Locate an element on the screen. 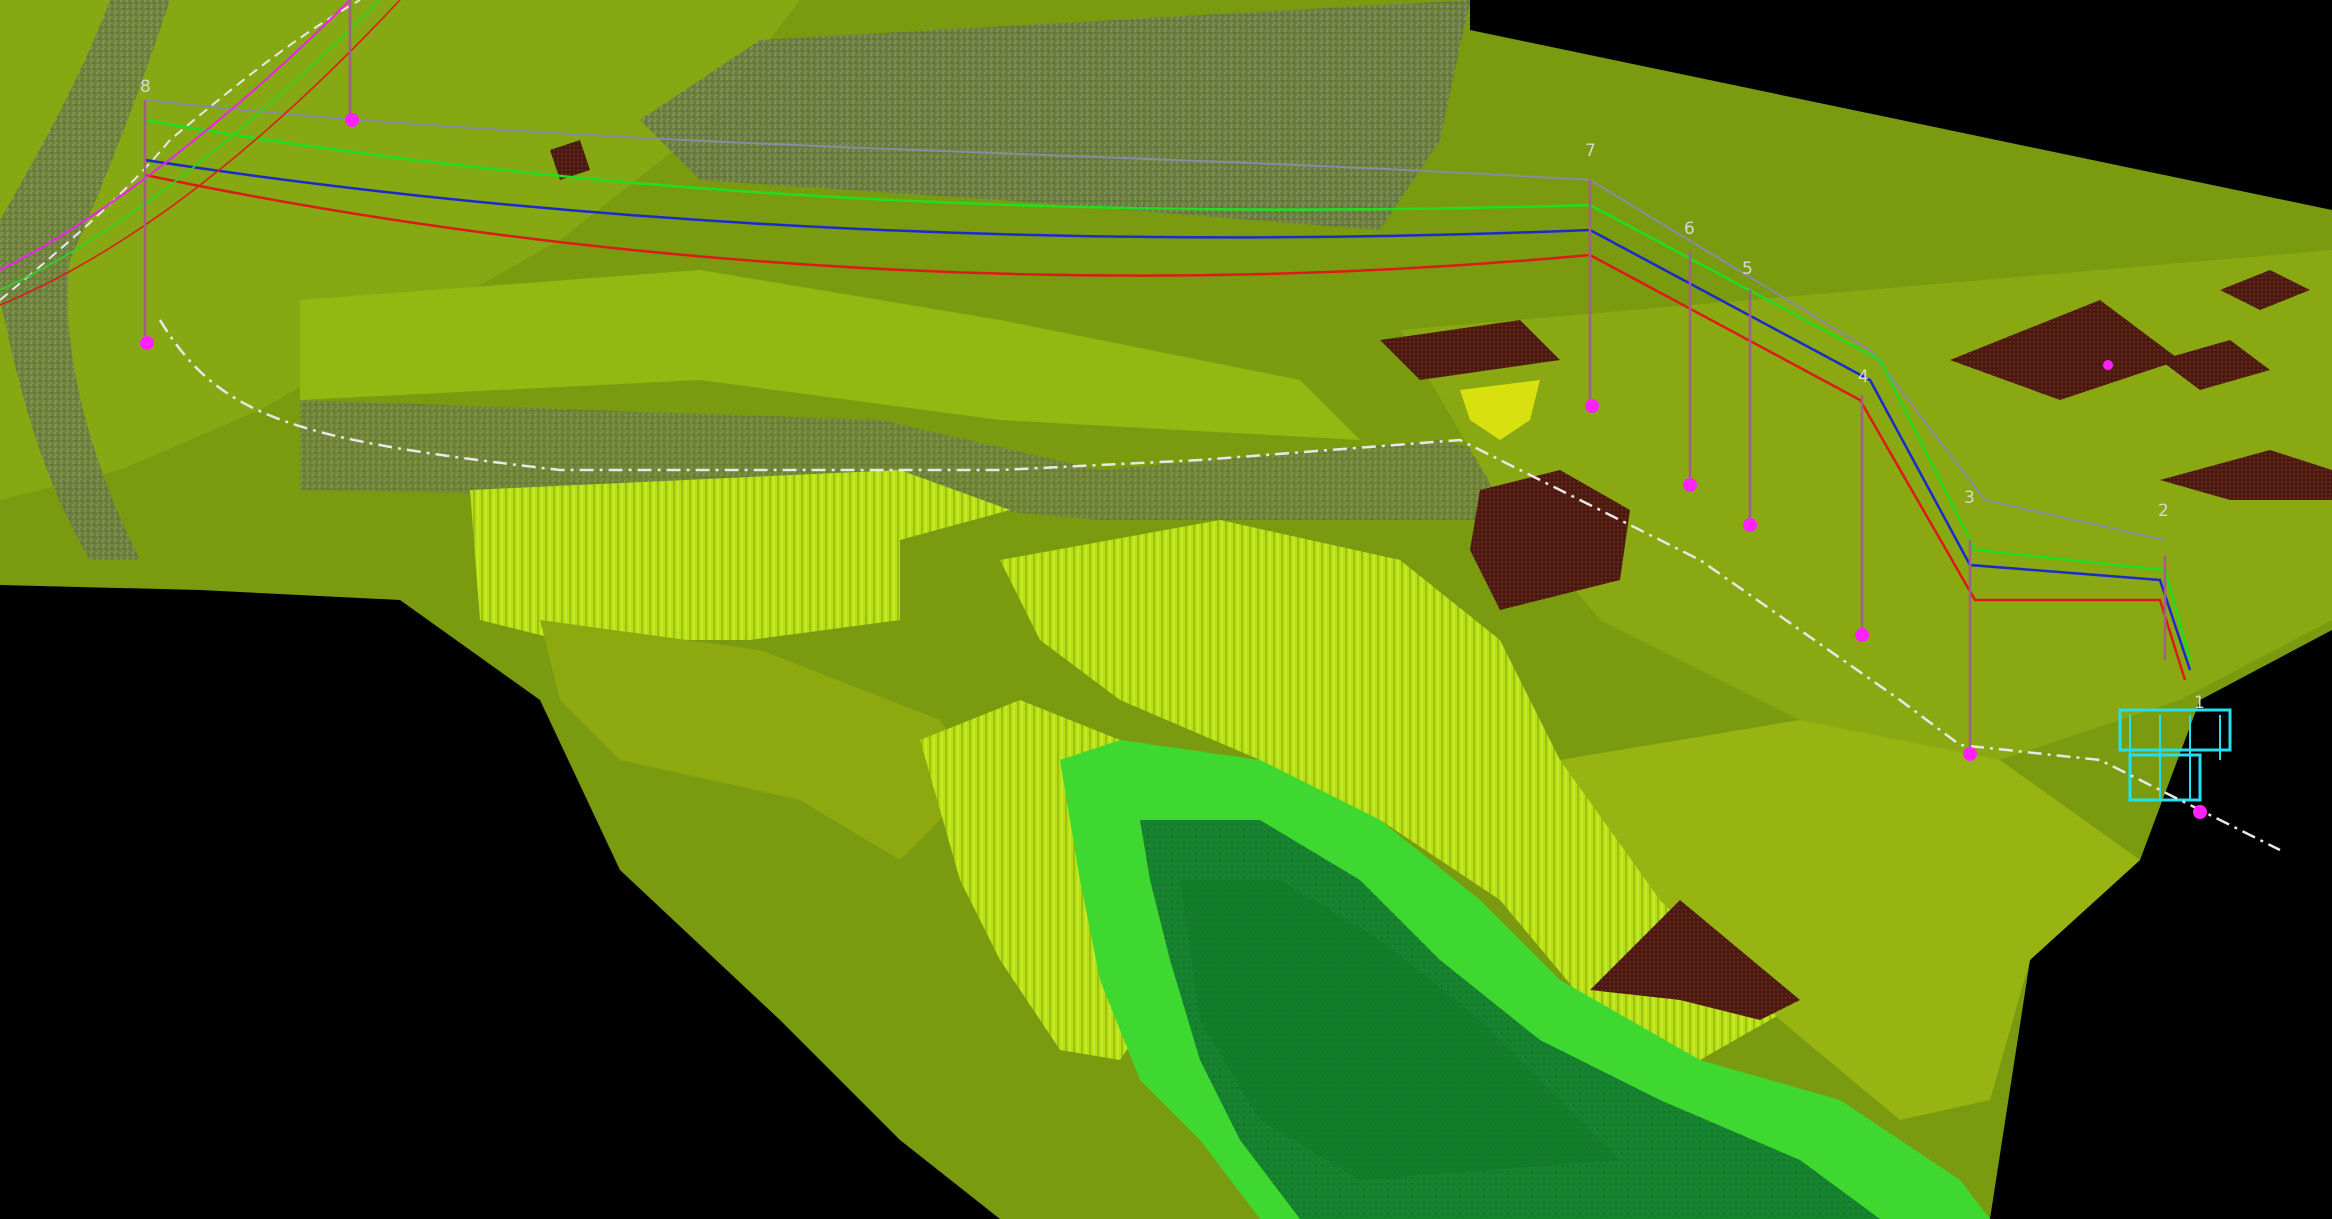 The width and height of the screenshot is (2332, 1219). tower-label-7: 7 is located at coordinates (1590, 151).